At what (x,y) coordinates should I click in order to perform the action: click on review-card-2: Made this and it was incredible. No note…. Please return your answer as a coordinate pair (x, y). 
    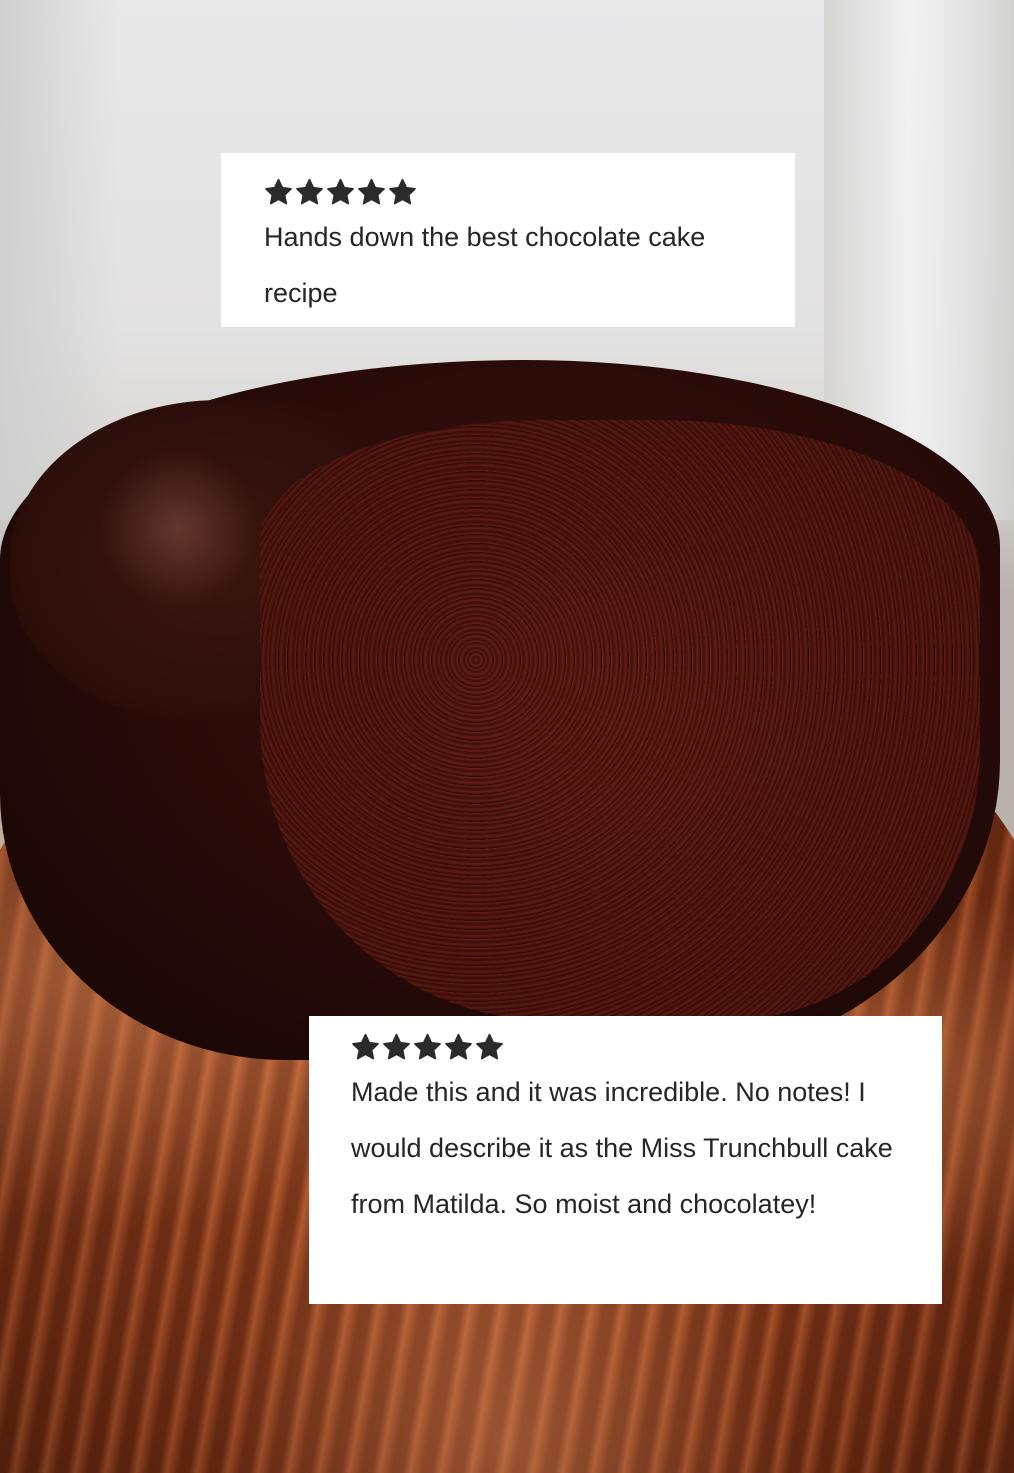
    Looking at the image, I should click on (625, 1160).